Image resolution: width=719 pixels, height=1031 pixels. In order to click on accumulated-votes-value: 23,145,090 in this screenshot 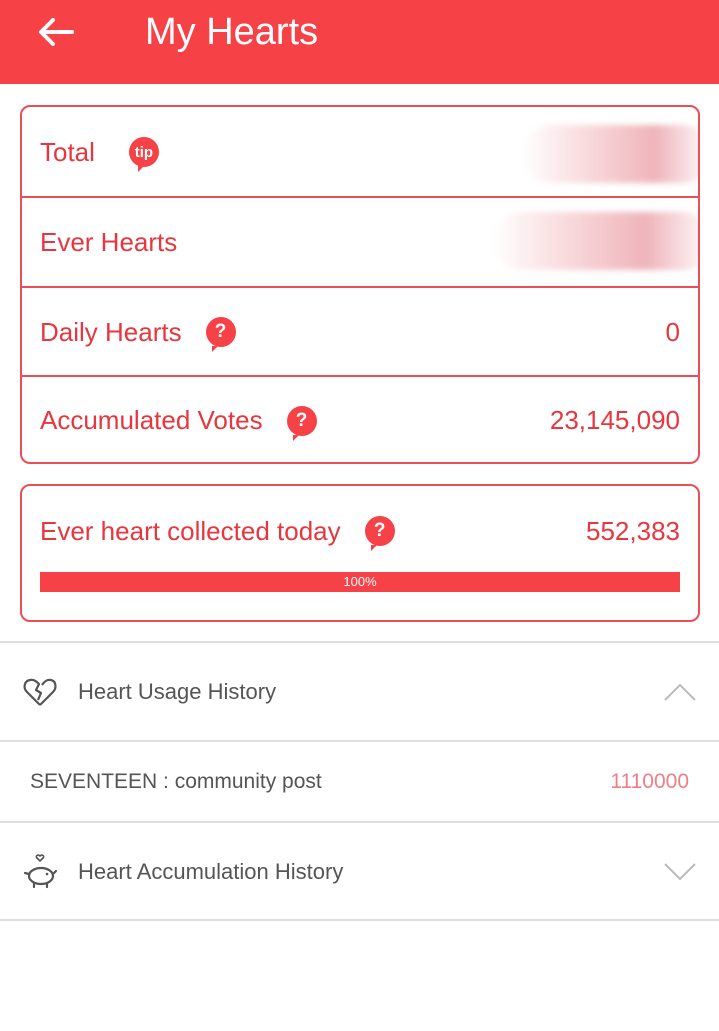, I will do `click(614, 420)`.